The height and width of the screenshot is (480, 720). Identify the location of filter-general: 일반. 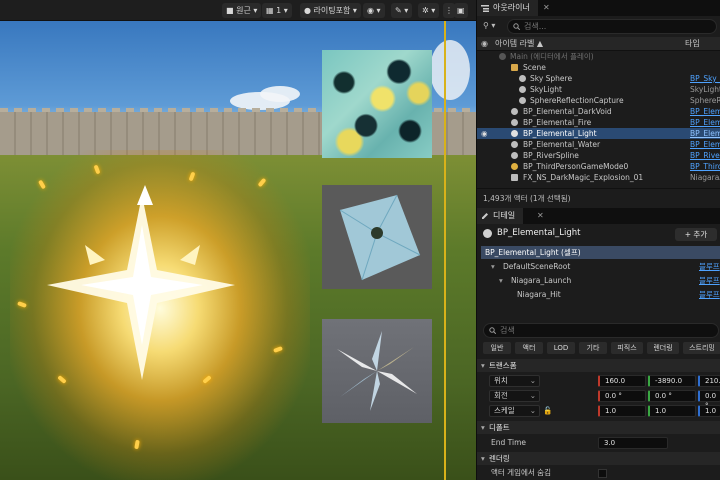
(497, 348).